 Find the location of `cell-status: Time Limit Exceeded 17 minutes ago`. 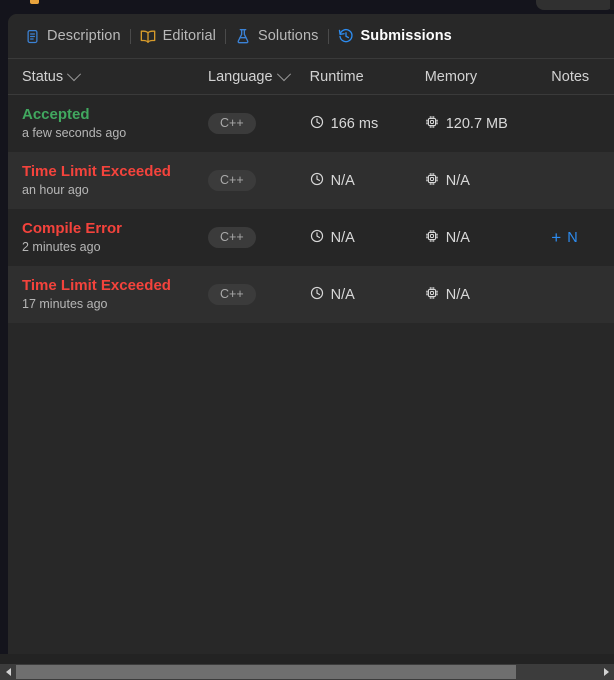

cell-status: Time Limit Exceeded 17 minutes ago is located at coordinates (108, 295).